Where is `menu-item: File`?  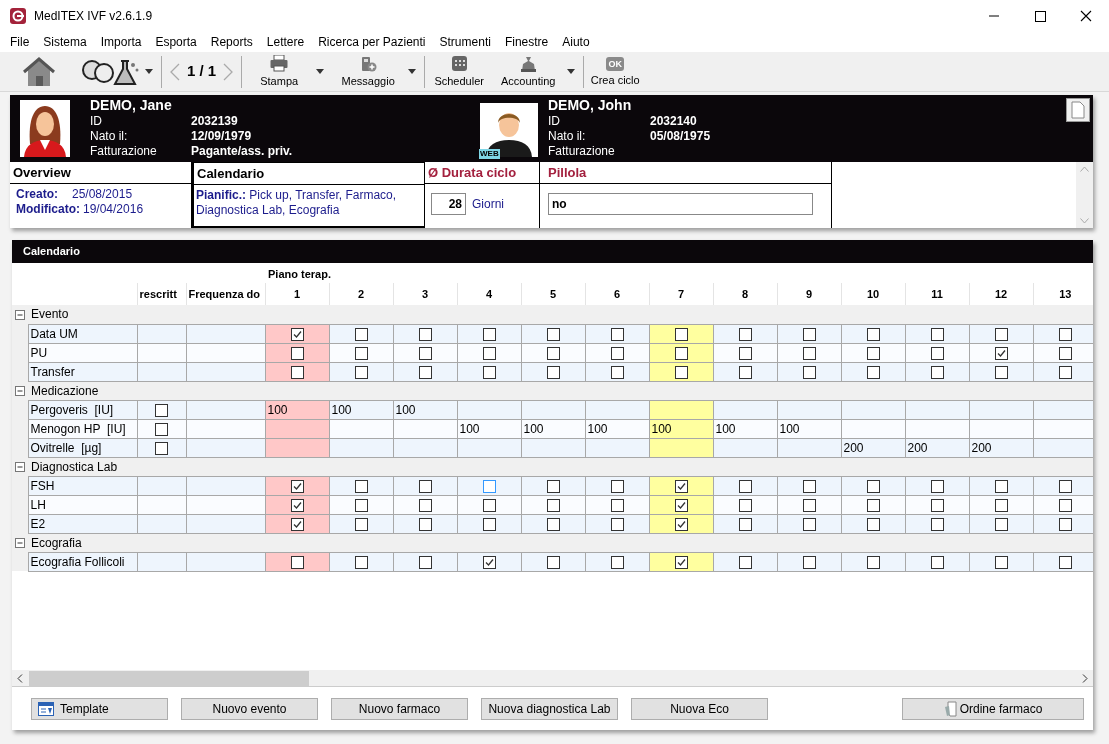 menu-item: File is located at coordinates (20, 42).